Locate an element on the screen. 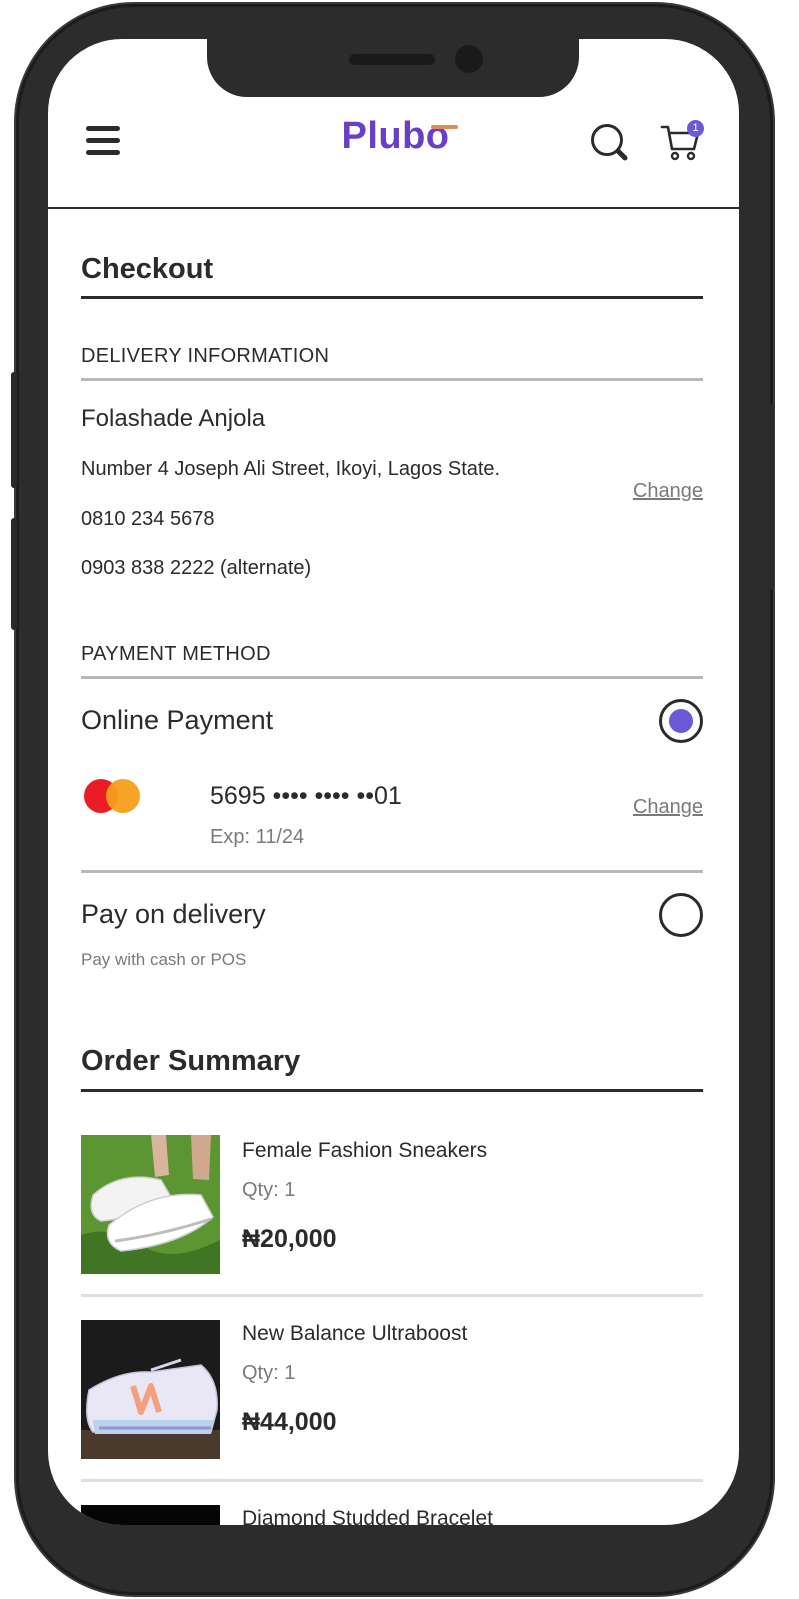  radio-selected-dot is located at coordinates (681, 721).